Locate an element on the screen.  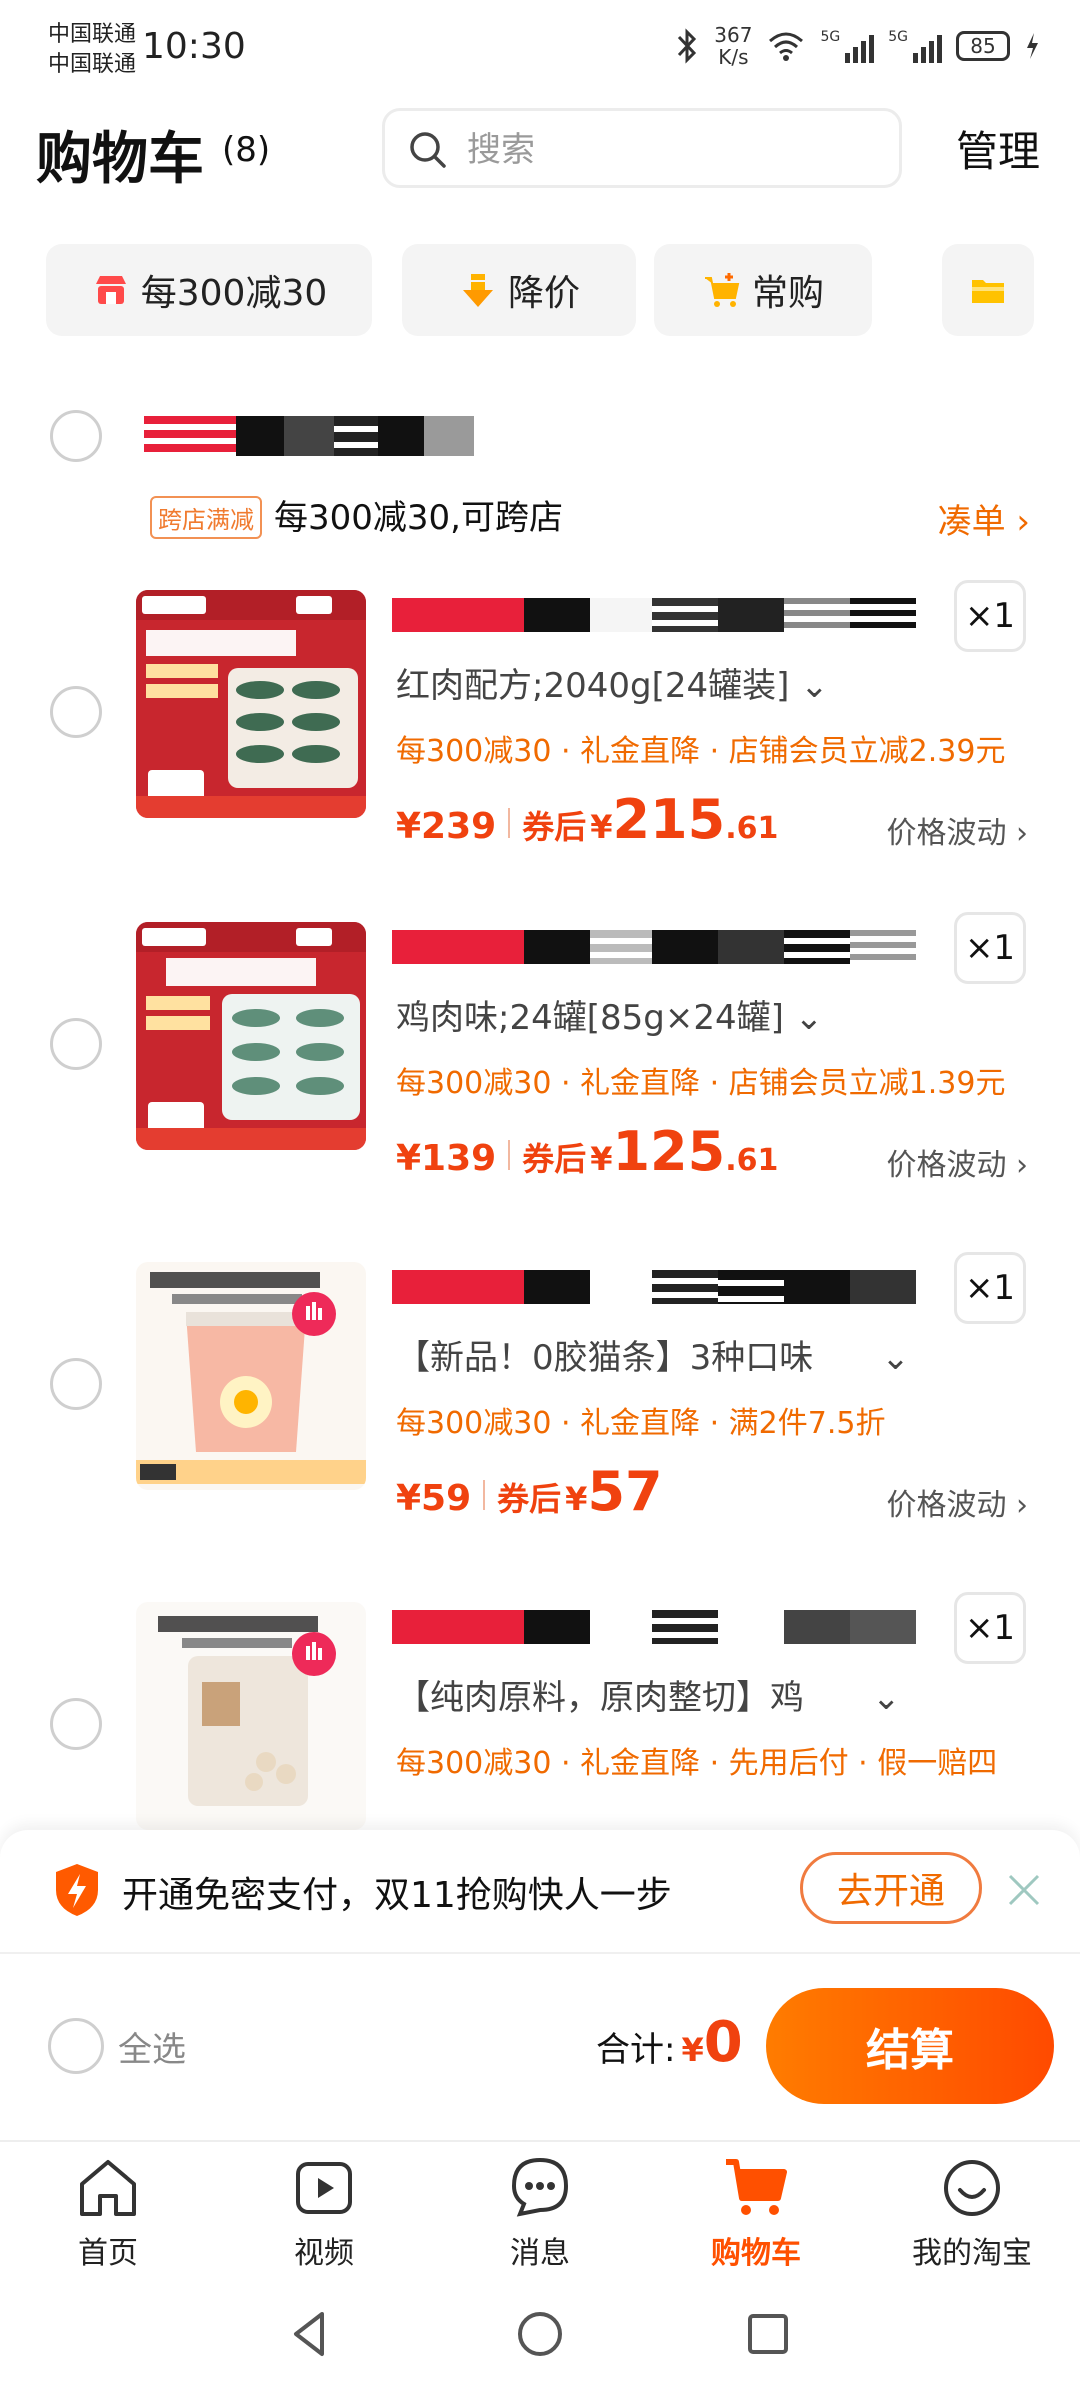
enable-button: 去开通 is located at coordinates (891, 1888).